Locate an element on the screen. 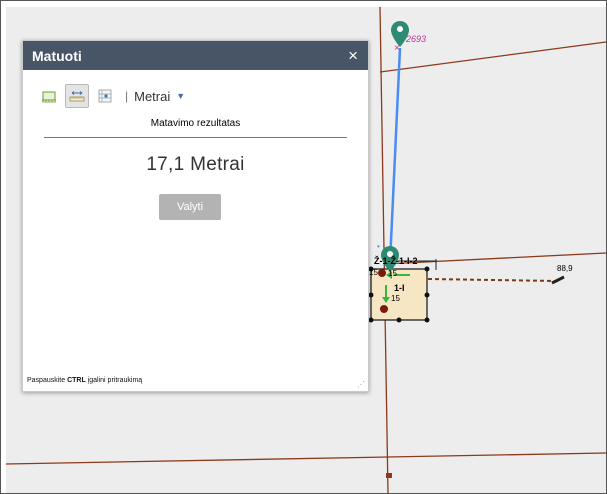 This screenshot has width=607, height=494. dashed-boundary is located at coordinates (493, 280).